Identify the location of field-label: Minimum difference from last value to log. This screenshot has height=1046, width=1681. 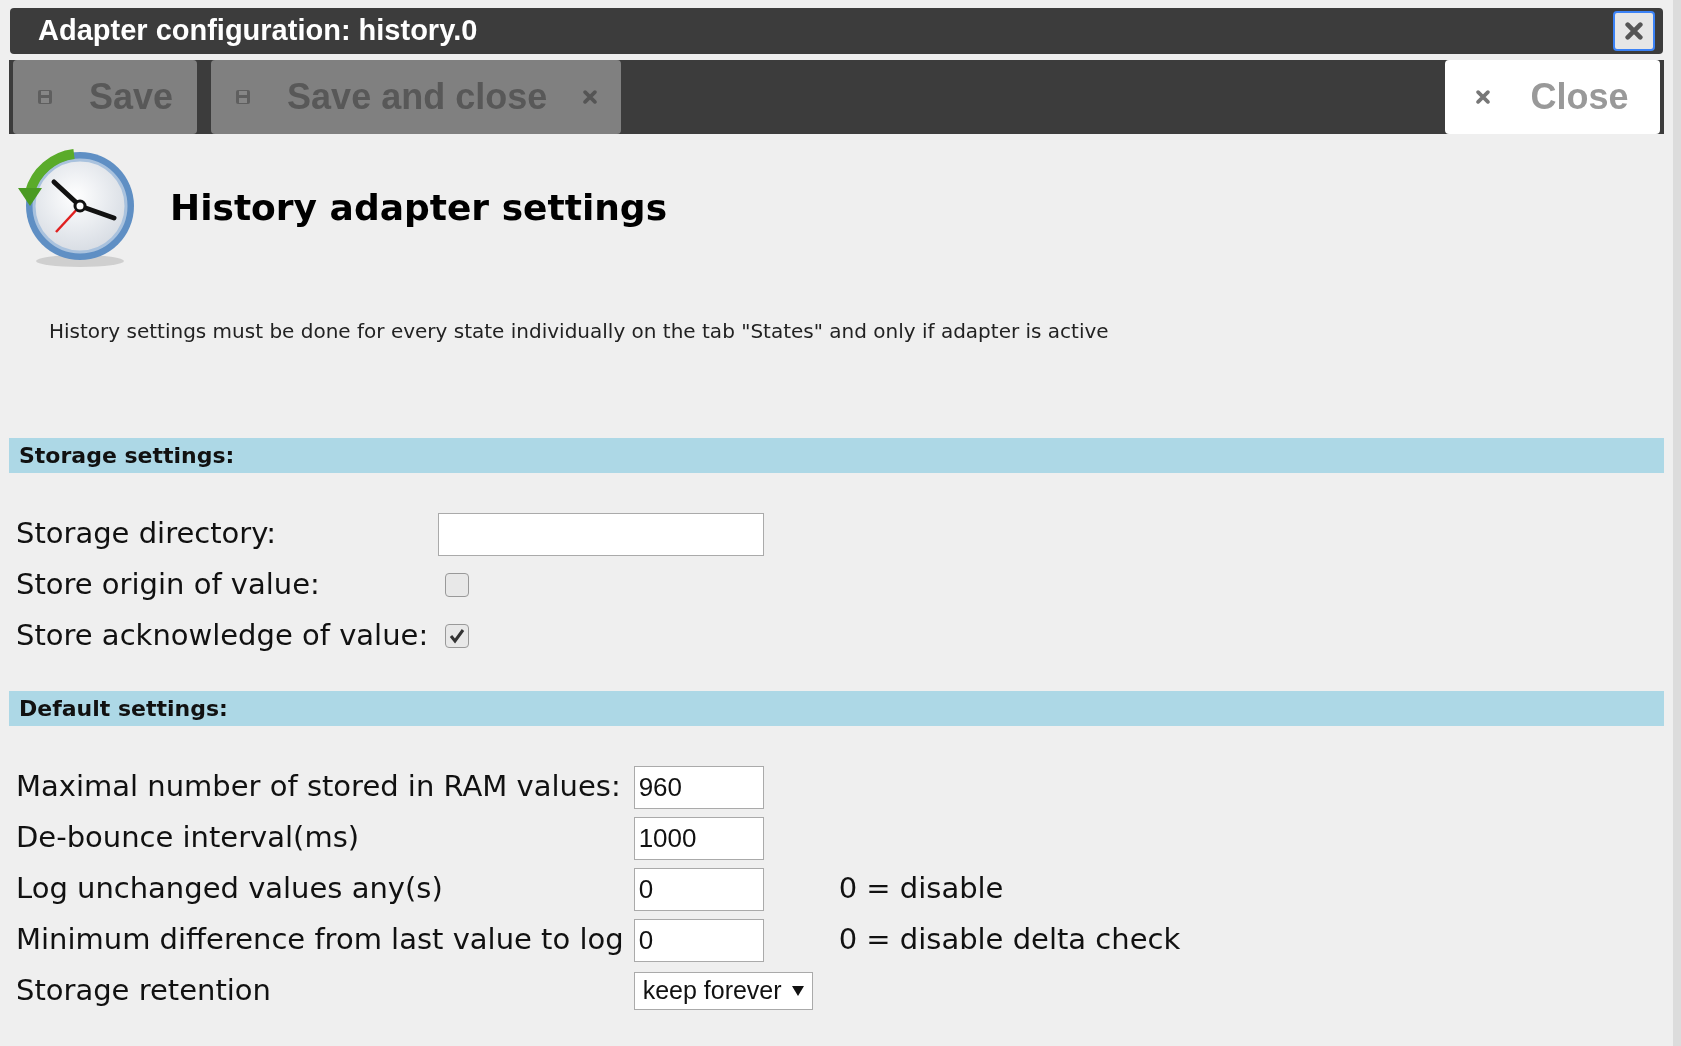
(320, 940).